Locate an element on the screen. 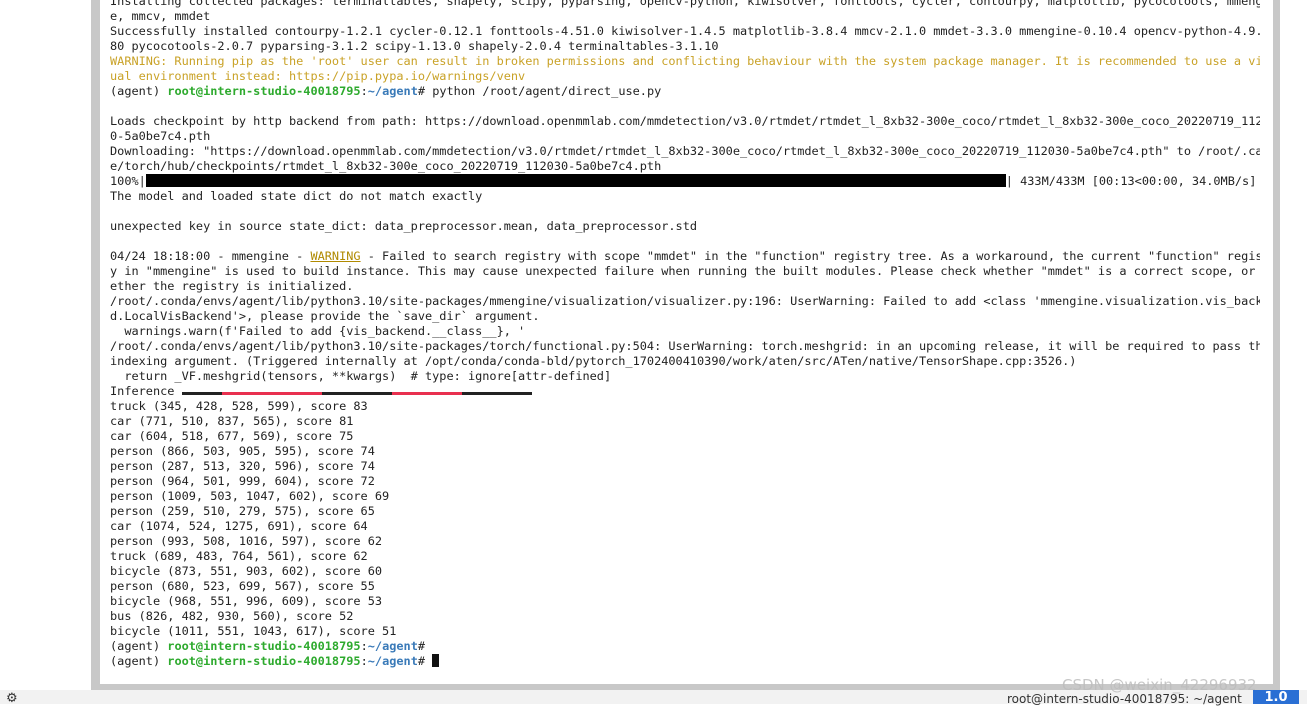  detection-line: bicycle (873, 551, 903, 602), score 60 is located at coordinates (246, 571).